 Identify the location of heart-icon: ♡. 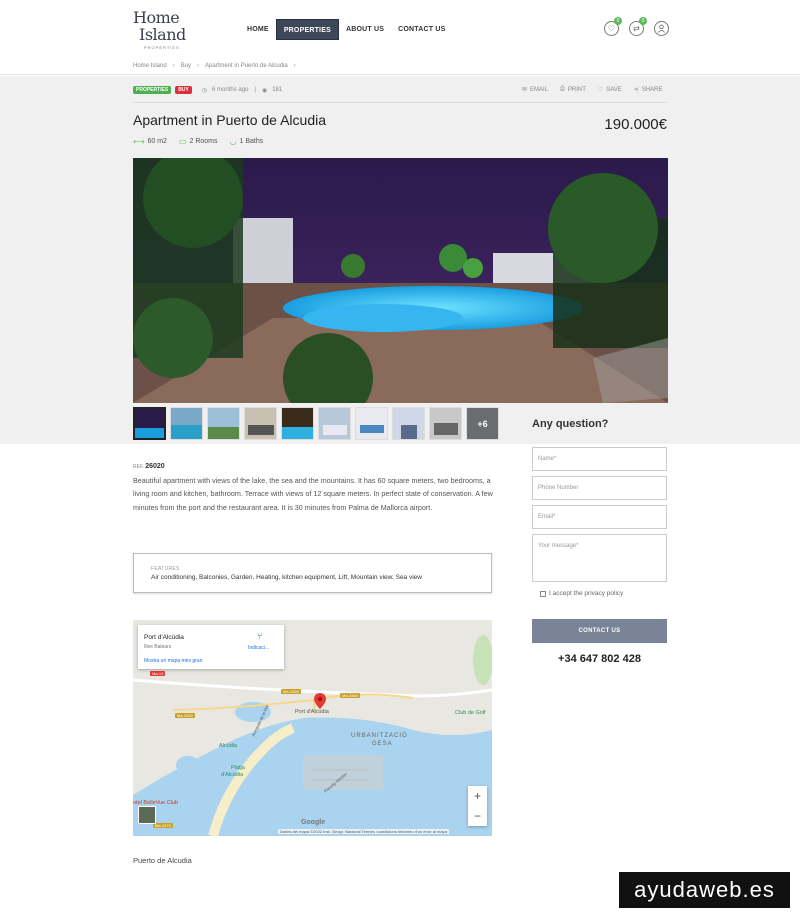
(600, 90).